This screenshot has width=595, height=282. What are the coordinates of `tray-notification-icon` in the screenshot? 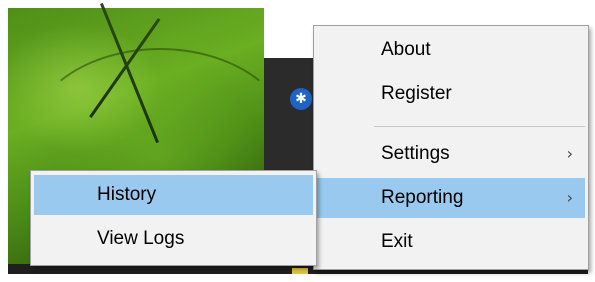 It's located at (300, 271).